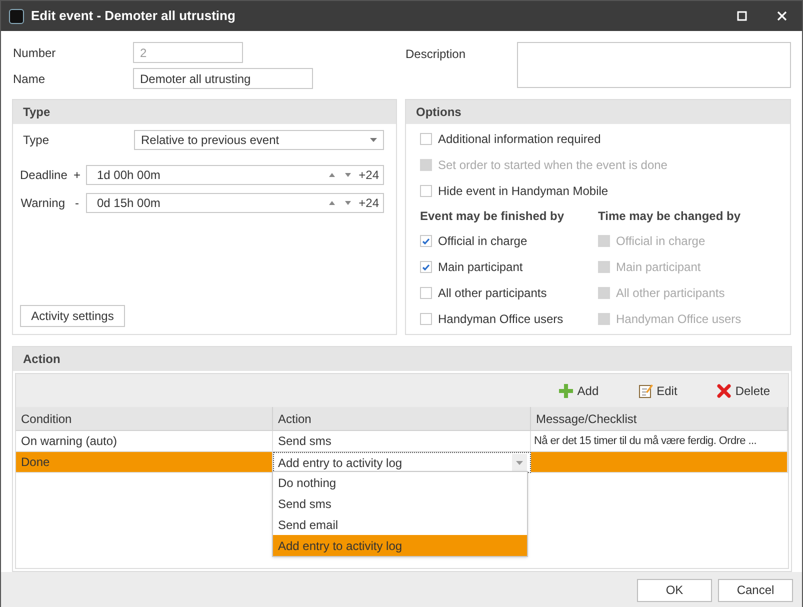  Describe the element at coordinates (36, 140) in the screenshot. I see `field-label: Type` at that location.